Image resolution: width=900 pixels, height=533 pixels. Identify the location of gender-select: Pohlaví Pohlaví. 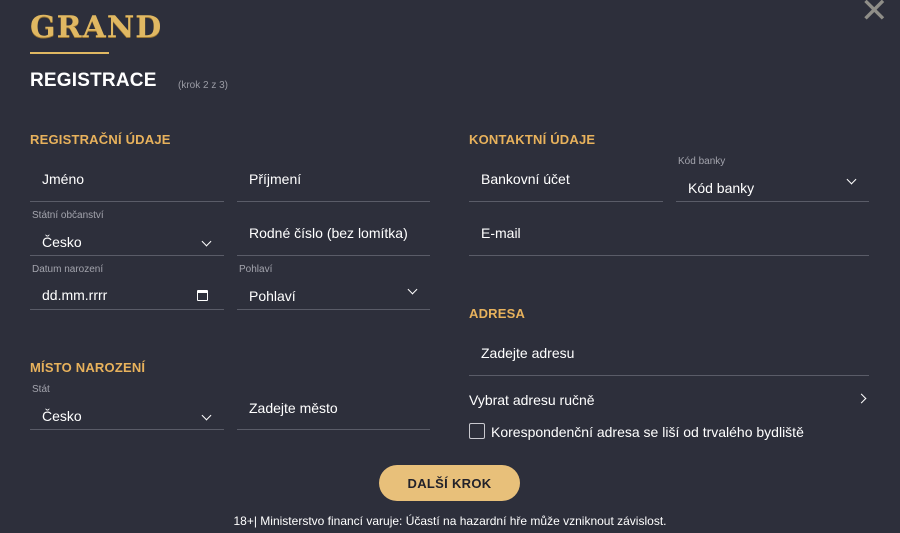
(333, 287).